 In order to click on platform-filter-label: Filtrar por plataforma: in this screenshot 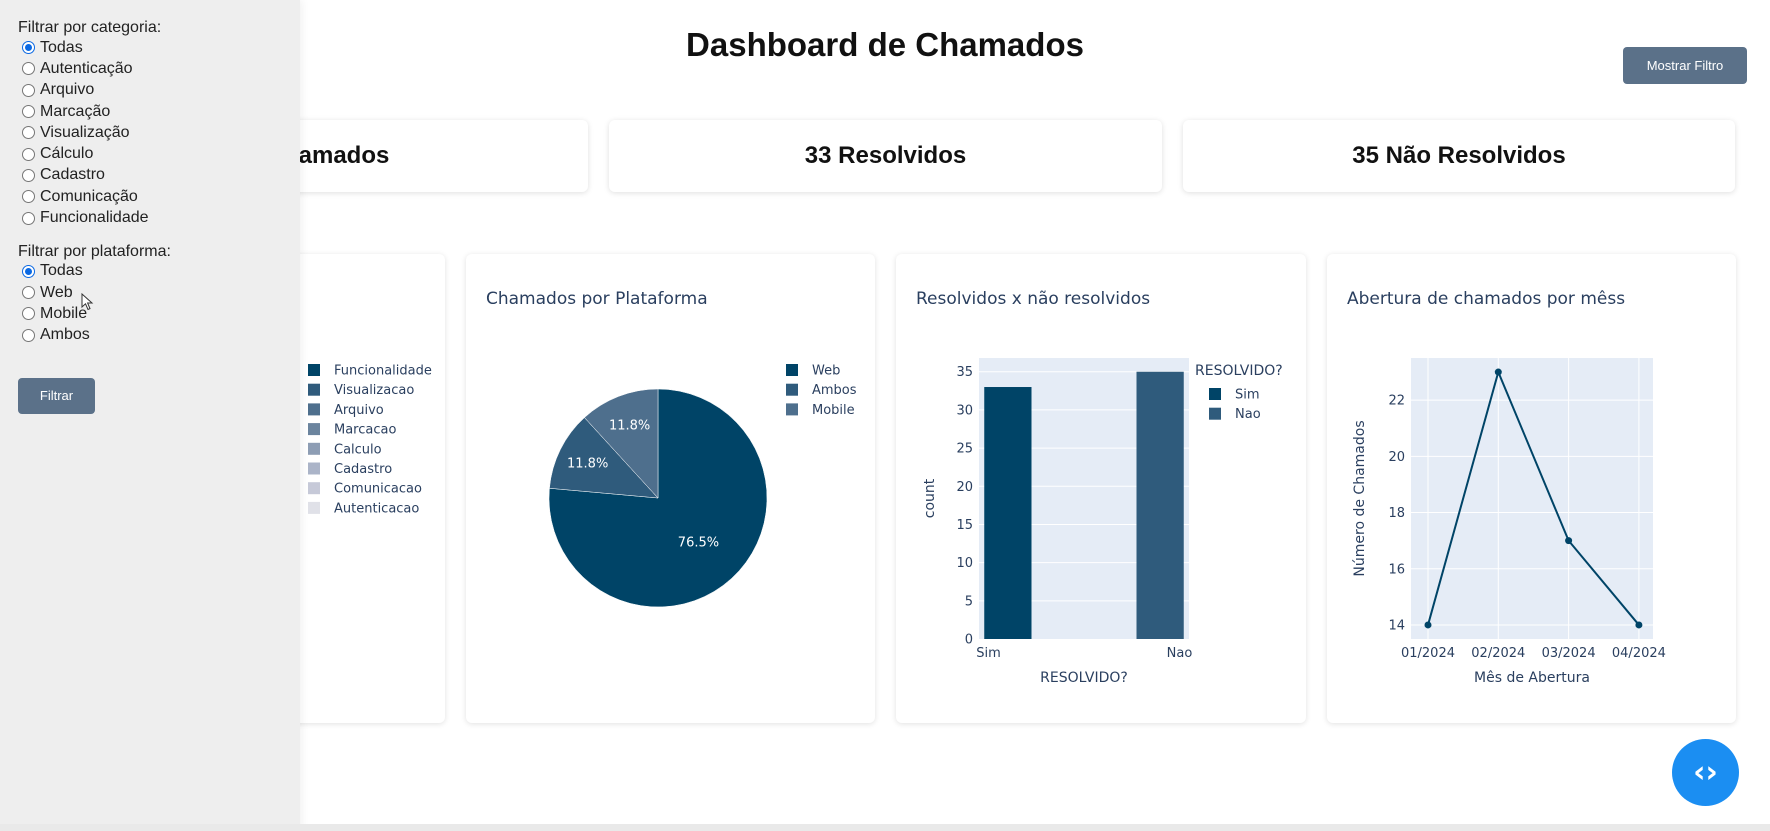, I will do `click(94, 251)`.